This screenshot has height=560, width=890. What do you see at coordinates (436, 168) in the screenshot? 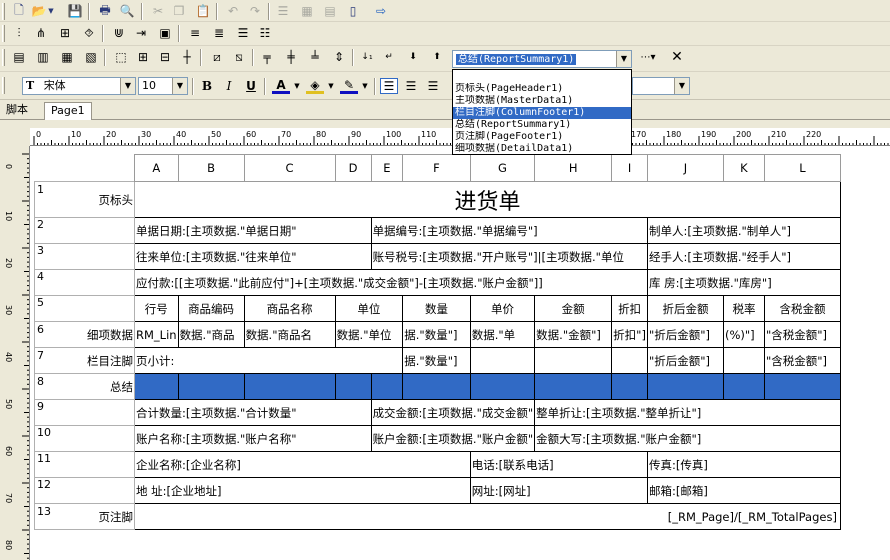
I see `column-header: F` at bounding box center [436, 168].